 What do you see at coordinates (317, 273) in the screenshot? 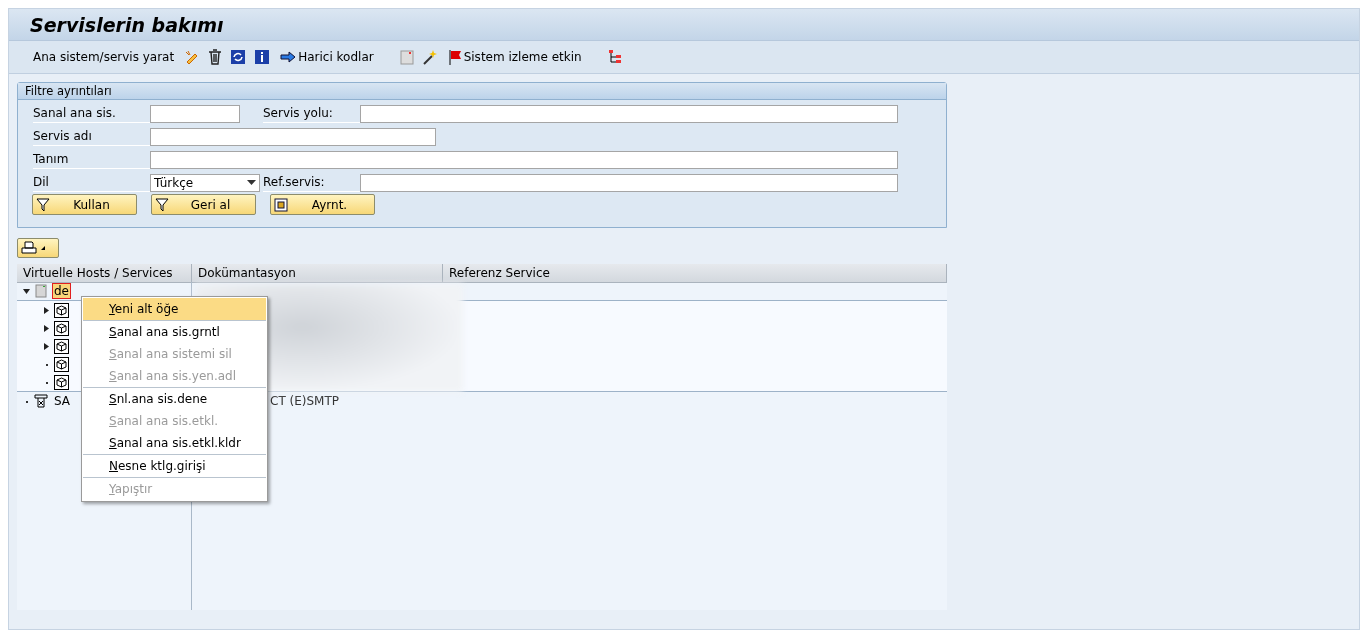
I see `column-header: Dokümantasyon` at bounding box center [317, 273].